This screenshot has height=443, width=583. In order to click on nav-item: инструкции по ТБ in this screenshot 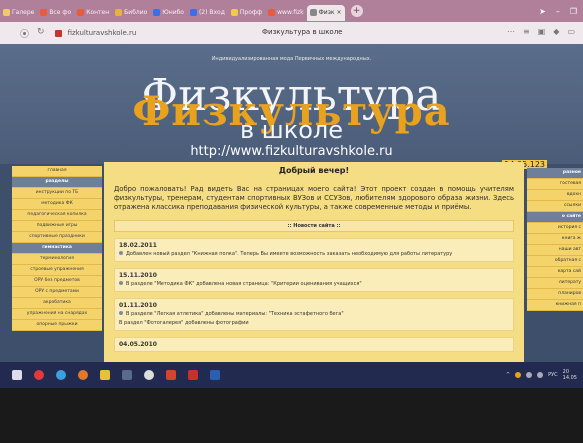, I will do `click(57, 193)`.